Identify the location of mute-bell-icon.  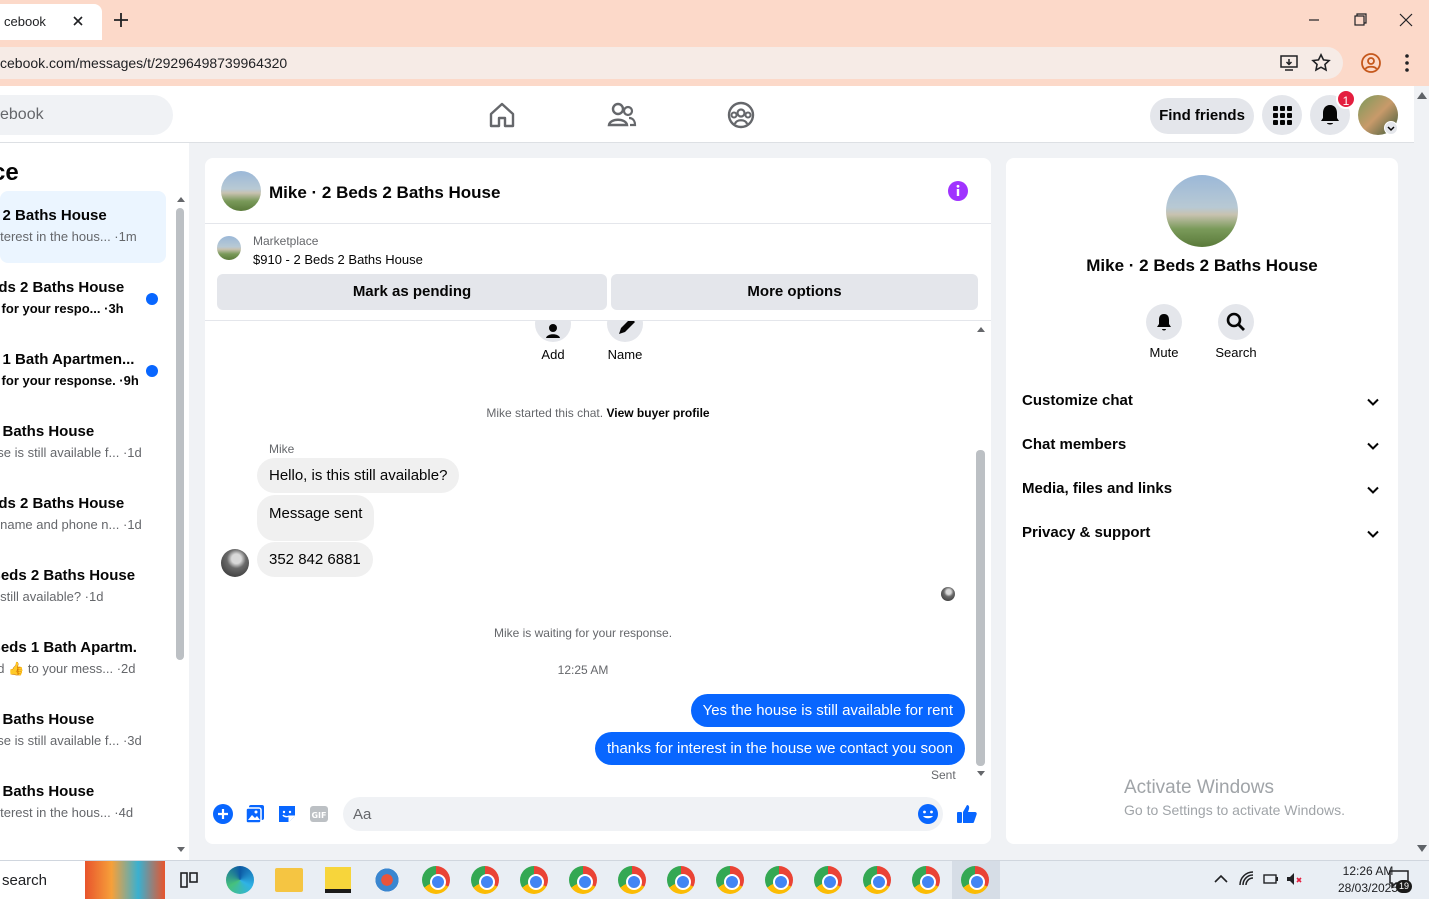
(1164, 322).